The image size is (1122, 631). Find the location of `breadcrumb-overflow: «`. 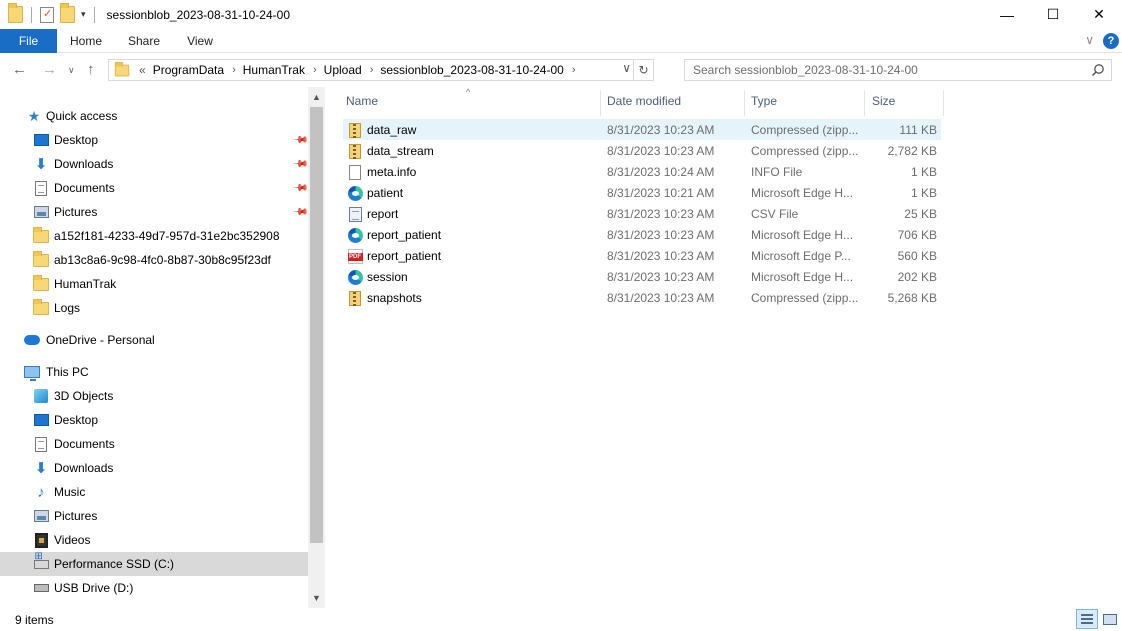

breadcrumb-overflow: « is located at coordinates (142, 70).